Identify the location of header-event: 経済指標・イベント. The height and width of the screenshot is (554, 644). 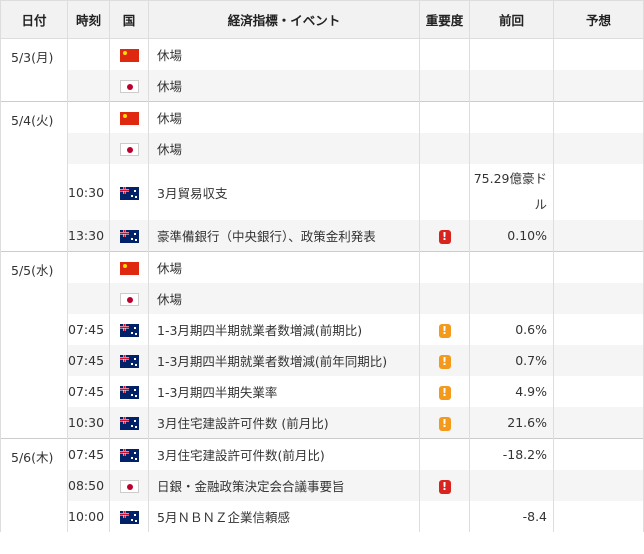
(284, 19).